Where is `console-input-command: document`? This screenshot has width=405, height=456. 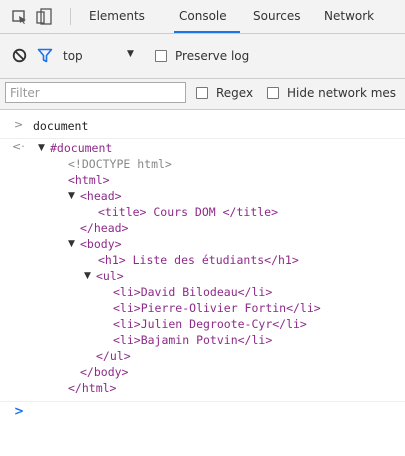
console-input-command: document is located at coordinates (61, 126).